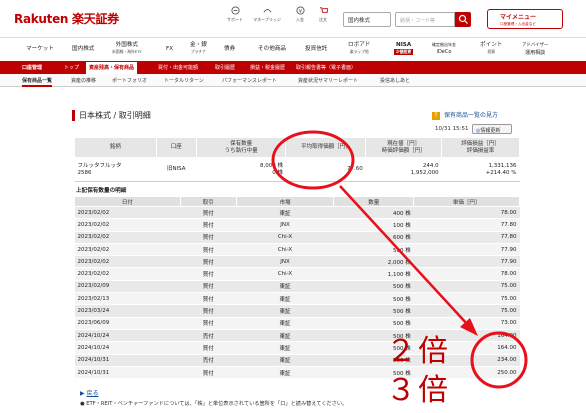 The image size is (586, 413). Describe the element at coordinates (84, 172) in the screenshot. I see `stock-code: 2586` at that location.